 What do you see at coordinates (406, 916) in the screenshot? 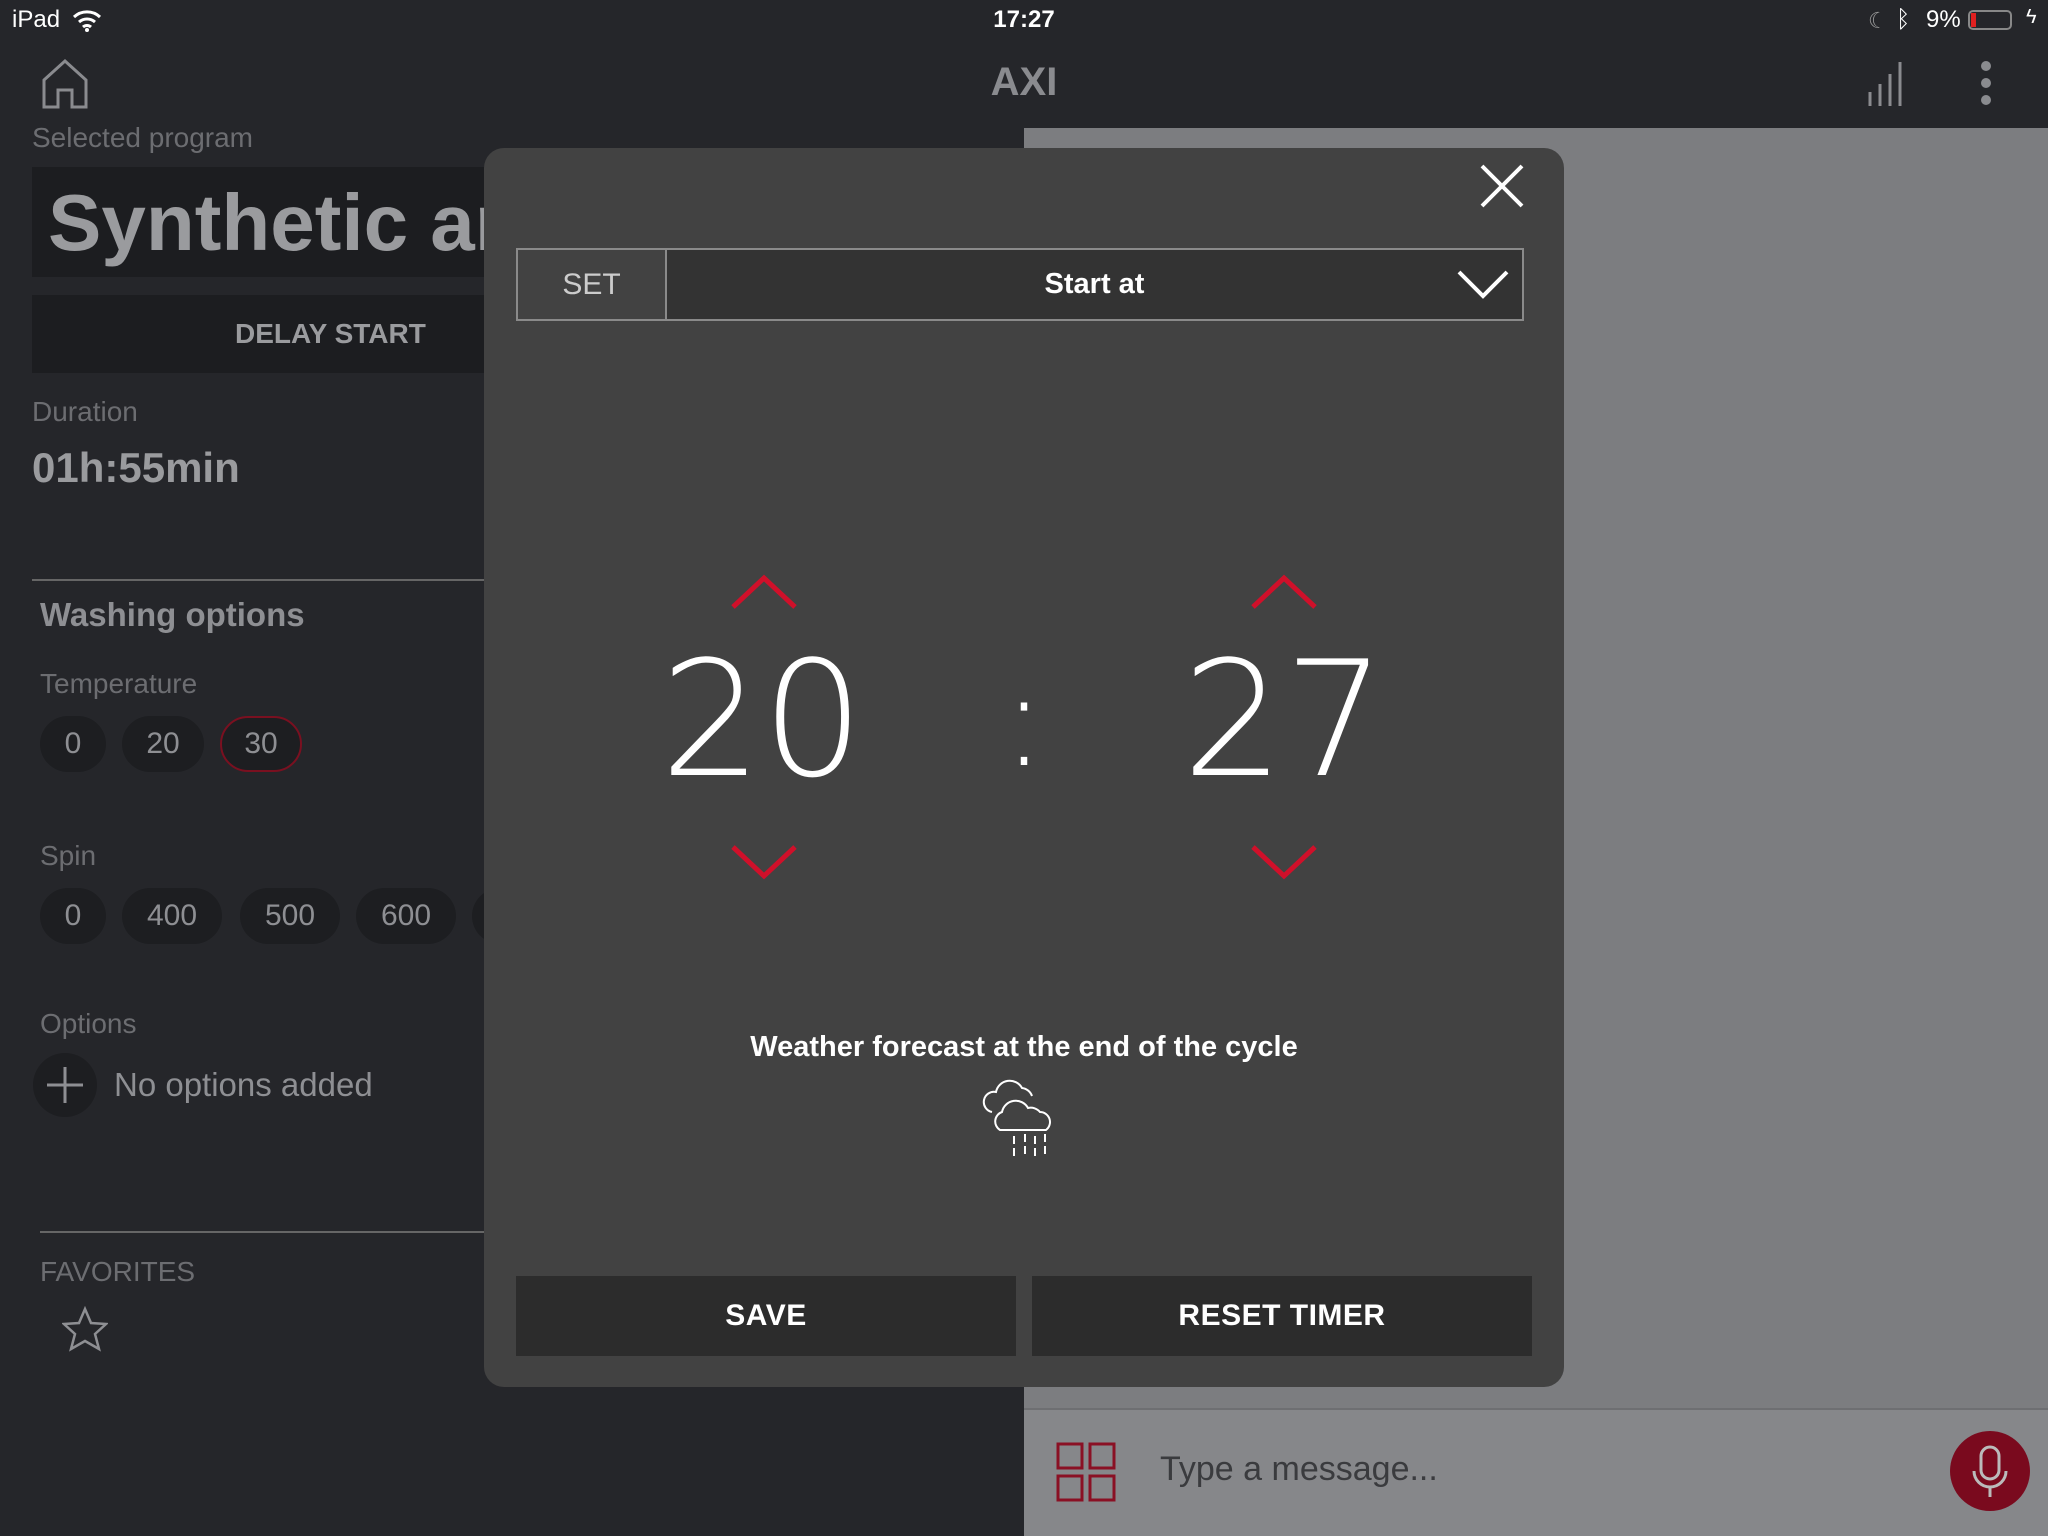
I see `spin-chip-600: 600` at bounding box center [406, 916].